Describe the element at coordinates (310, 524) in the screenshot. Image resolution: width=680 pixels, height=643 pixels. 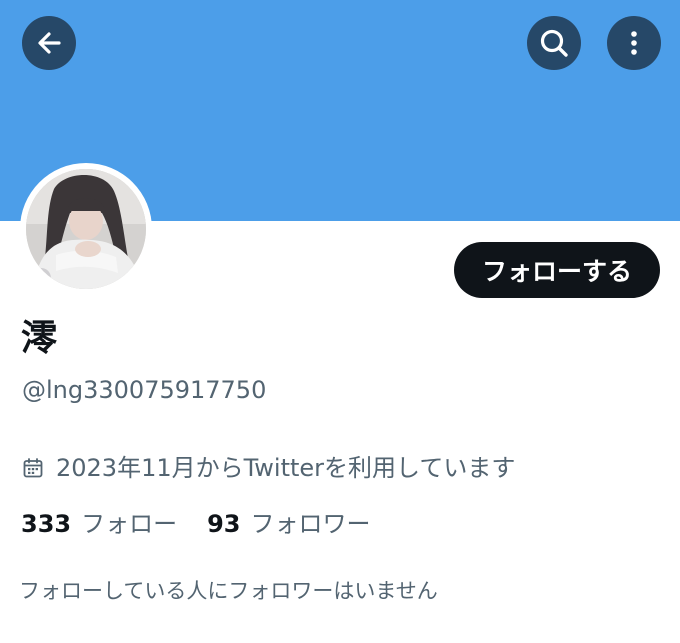
I see `followers-label: フォロワー` at that location.